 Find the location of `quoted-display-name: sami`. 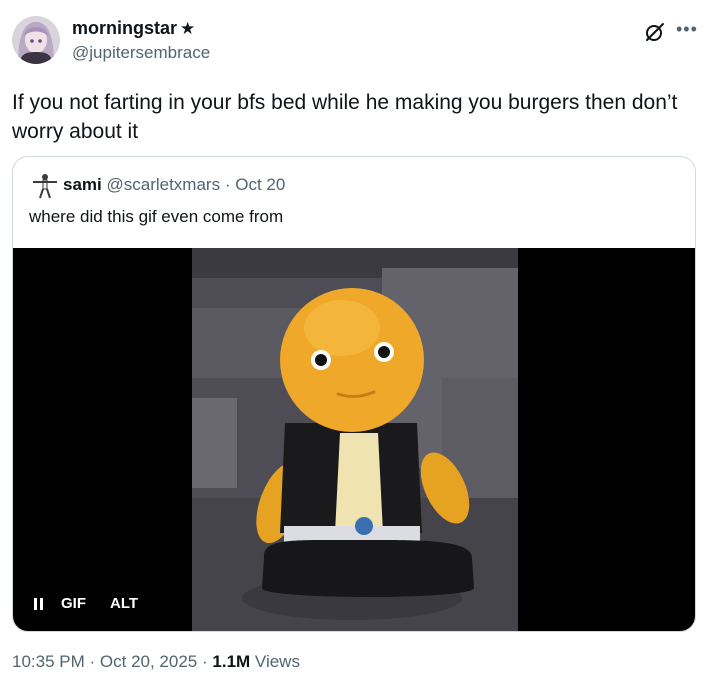

quoted-display-name: sami is located at coordinates (82, 184).